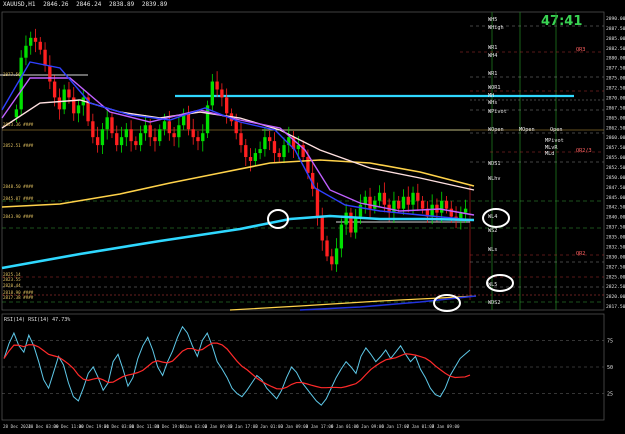 The width and height of the screenshot is (625, 434). I want to click on quarter-level-label: QR2, so click(580, 254).